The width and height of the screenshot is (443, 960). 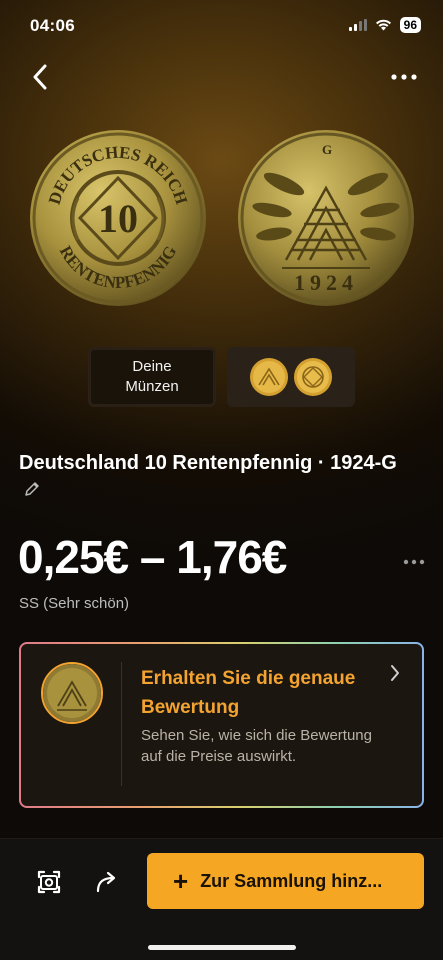 I want to click on deine-line-1: Deine, so click(x=152, y=366).